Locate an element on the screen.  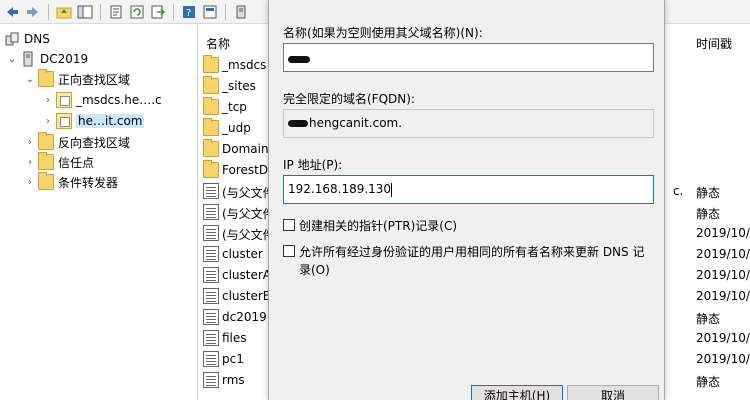
tree-item-label: 条件转发器 is located at coordinates (88, 182).